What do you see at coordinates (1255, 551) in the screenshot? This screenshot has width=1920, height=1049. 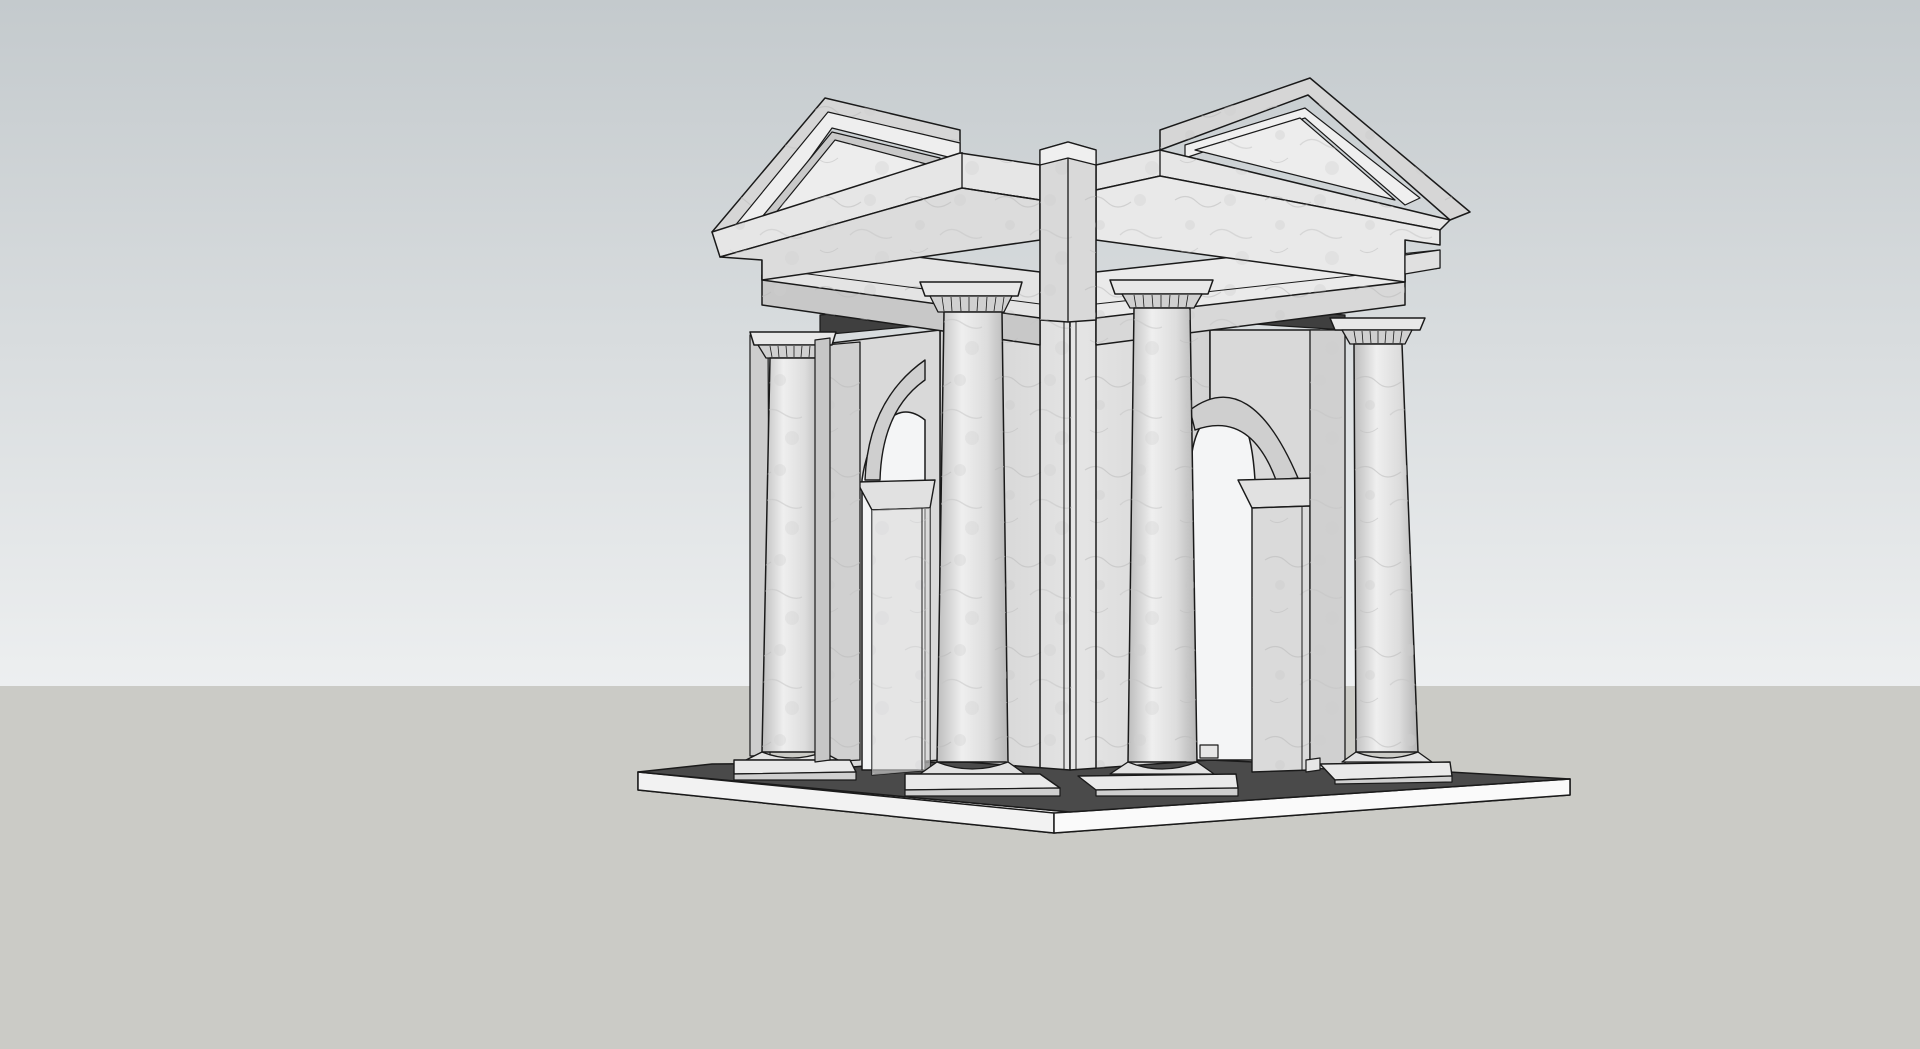 I see `right-arch` at bounding box center [1255, 551].